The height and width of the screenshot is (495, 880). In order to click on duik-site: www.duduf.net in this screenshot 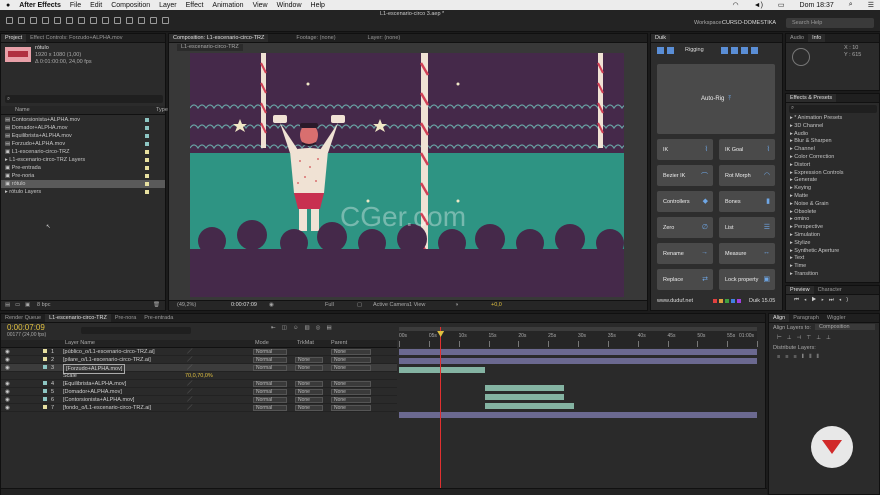, I will do `click(675, 301)`.